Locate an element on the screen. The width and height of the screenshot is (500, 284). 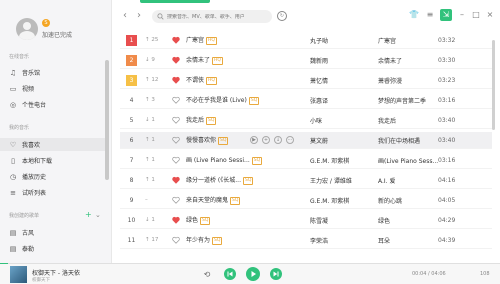
singer-name: 莫文蔚 is located at coordinates (319, 140).